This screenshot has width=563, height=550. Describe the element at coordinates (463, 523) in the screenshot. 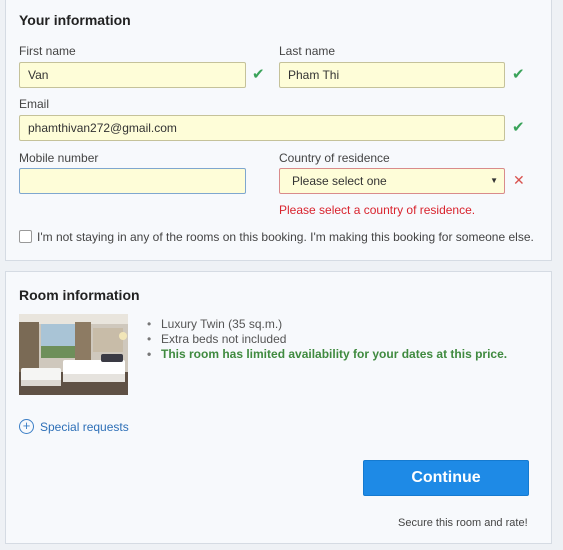

I see `secure-room-text: Secure this room and rate!` at that location.